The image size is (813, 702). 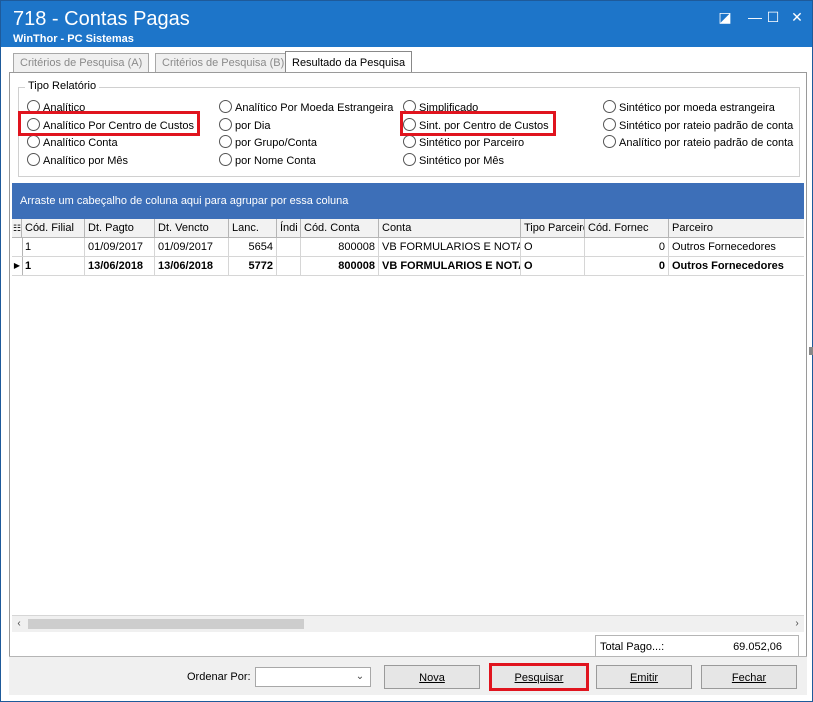 What do you see at coordinates (72, 142) in the screenshot?
I see `radio-analitico-conta: Analítico Conta` at bounding box center [72, 142].